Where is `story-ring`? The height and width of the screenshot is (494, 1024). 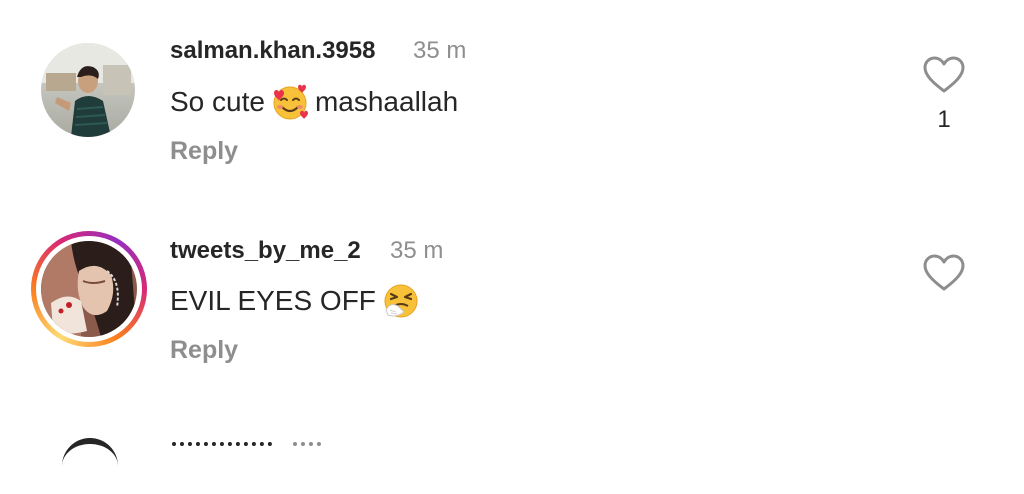 story-ring is located at coordinates (89, 289).